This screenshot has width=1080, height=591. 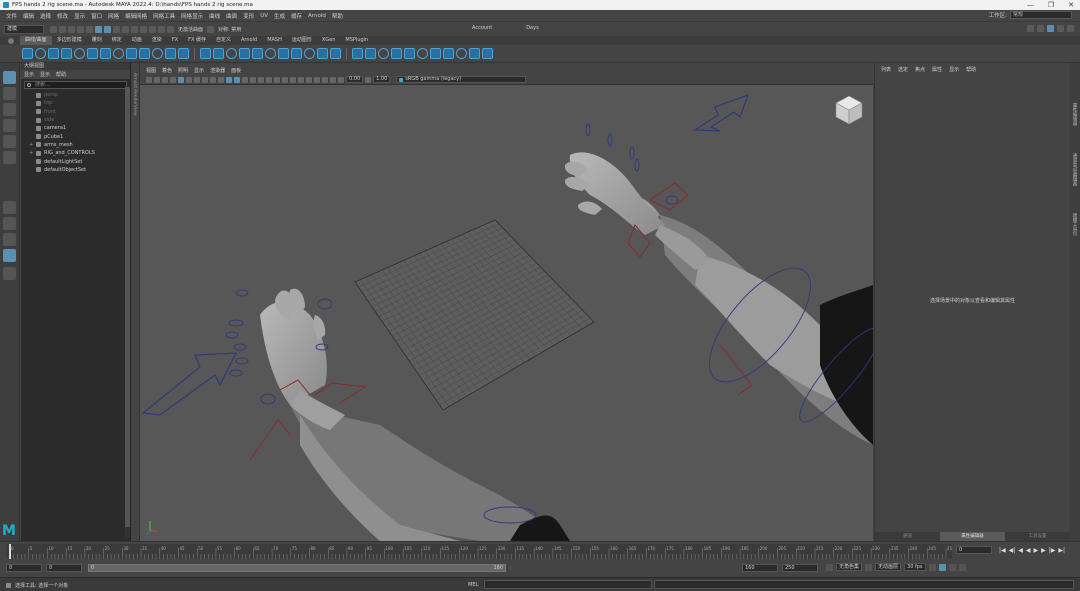 I want to click on attach-surface-icon, so click(x=357, y=53).